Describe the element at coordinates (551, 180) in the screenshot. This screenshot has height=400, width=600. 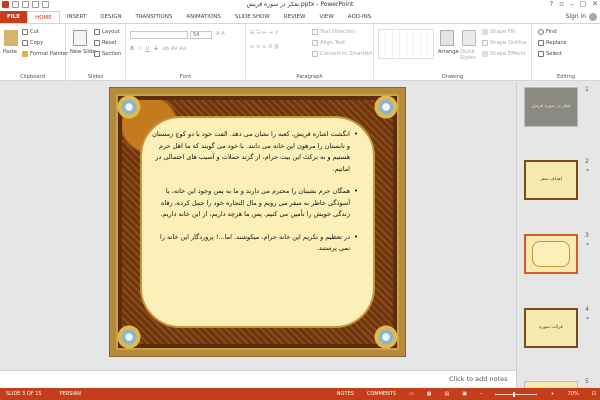
I see `slide-thumbnail-2: اهداف سفر` at that location.